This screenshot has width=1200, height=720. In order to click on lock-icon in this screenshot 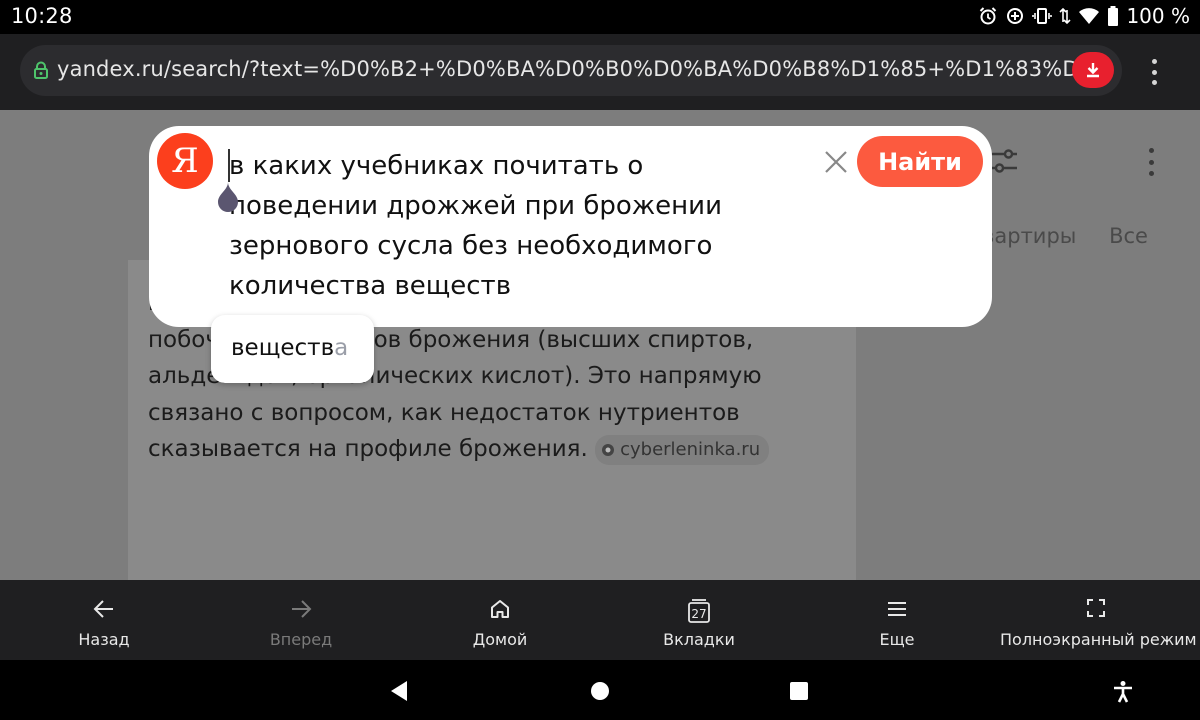, I will do `click(41, 72)`.